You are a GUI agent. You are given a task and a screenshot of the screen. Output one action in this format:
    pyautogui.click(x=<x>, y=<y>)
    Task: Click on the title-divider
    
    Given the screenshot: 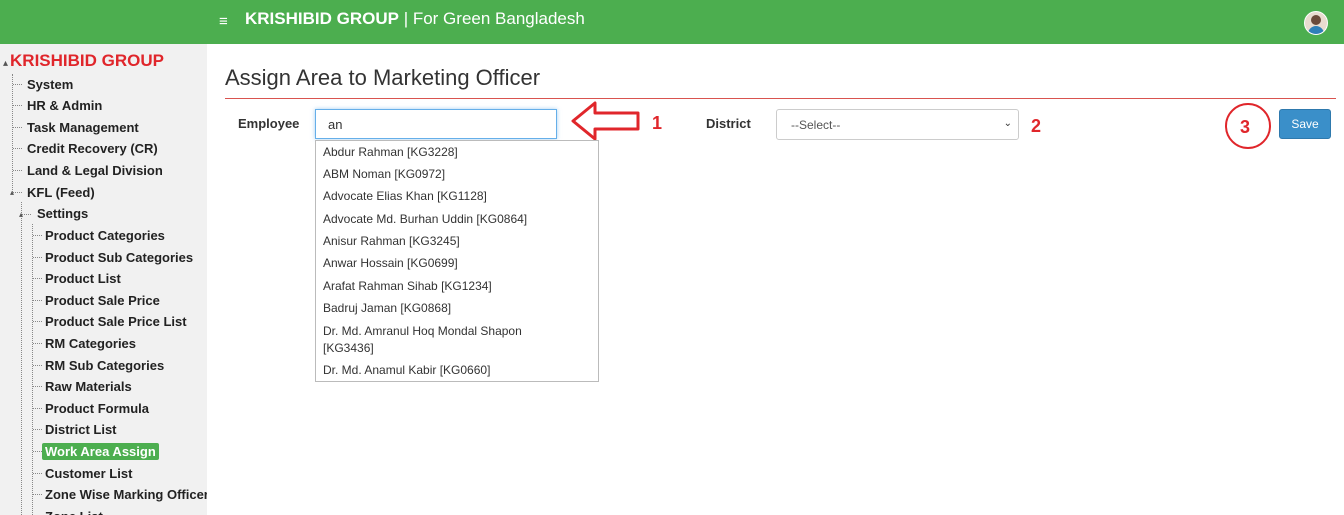 What is the action you would take?
    pyautogui.click(x=780, y=98)
    